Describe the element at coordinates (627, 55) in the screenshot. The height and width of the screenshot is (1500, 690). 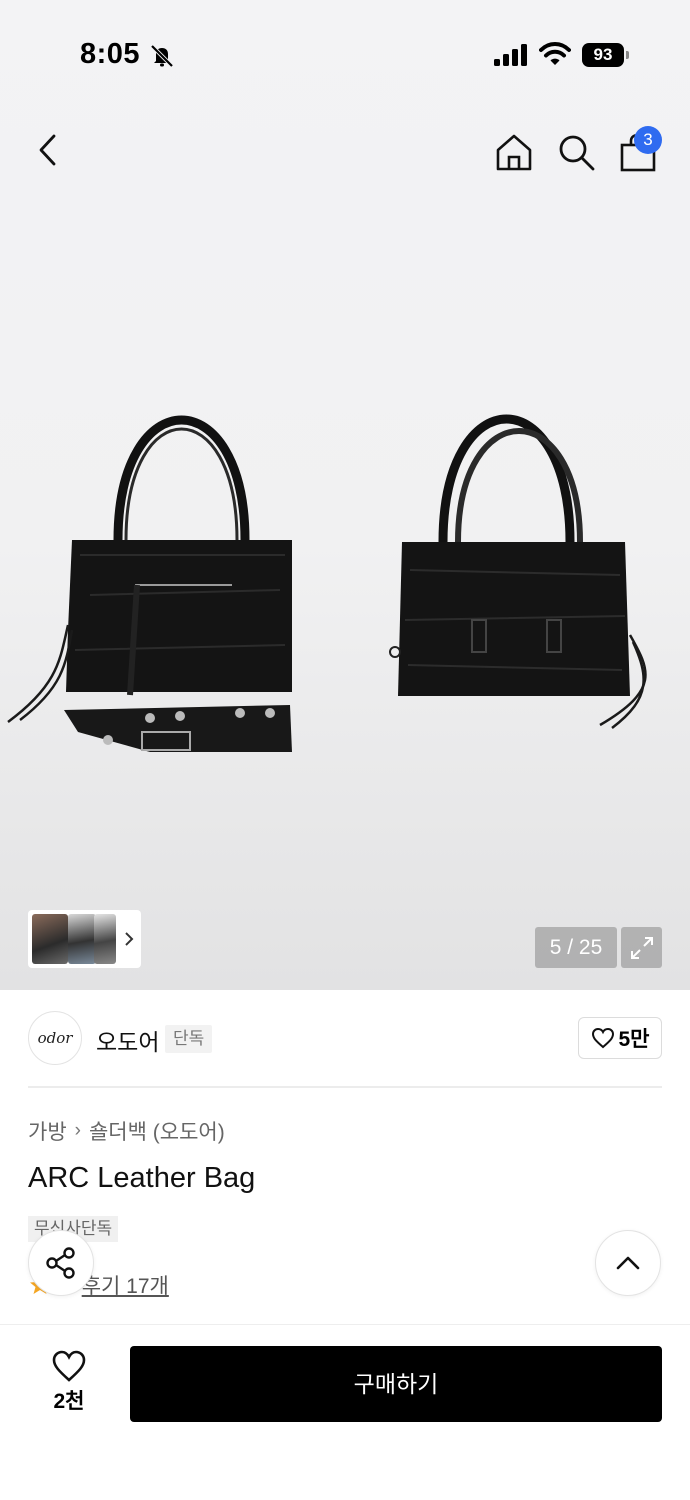
I see `battery-cap` at that location.